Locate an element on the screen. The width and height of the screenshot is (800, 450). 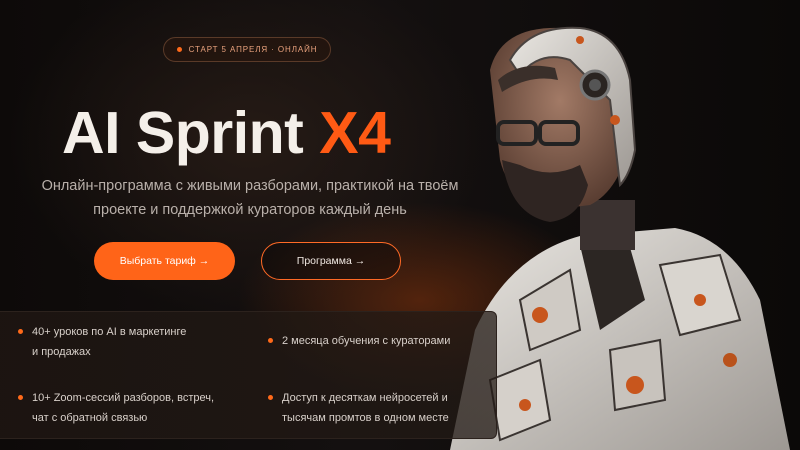
feature-item: 40+ уроков по AI в маркетинге и продажах is located at coordinates (130, 342).